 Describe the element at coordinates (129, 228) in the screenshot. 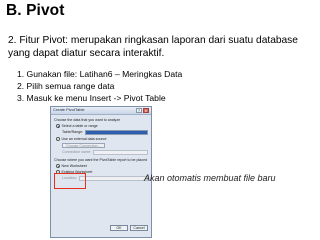

I see `dialog-buttons: OK Cancel` at that location.